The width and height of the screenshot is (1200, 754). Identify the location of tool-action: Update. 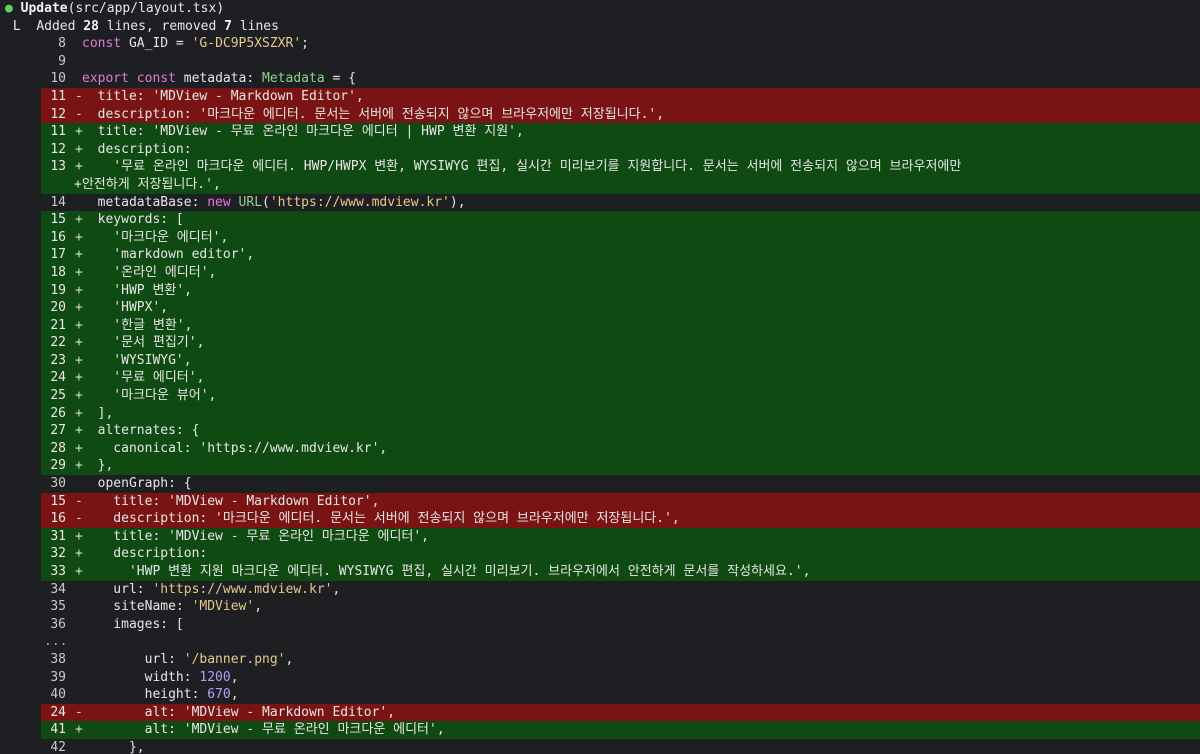
(44, 8).